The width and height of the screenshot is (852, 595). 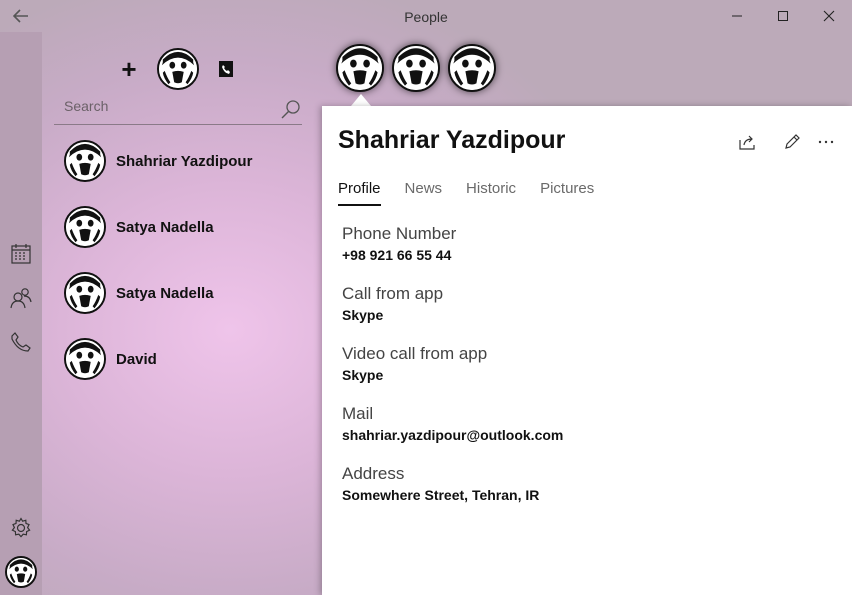 I want to click on tab-profile: Profile, so click(x=359, y=193).